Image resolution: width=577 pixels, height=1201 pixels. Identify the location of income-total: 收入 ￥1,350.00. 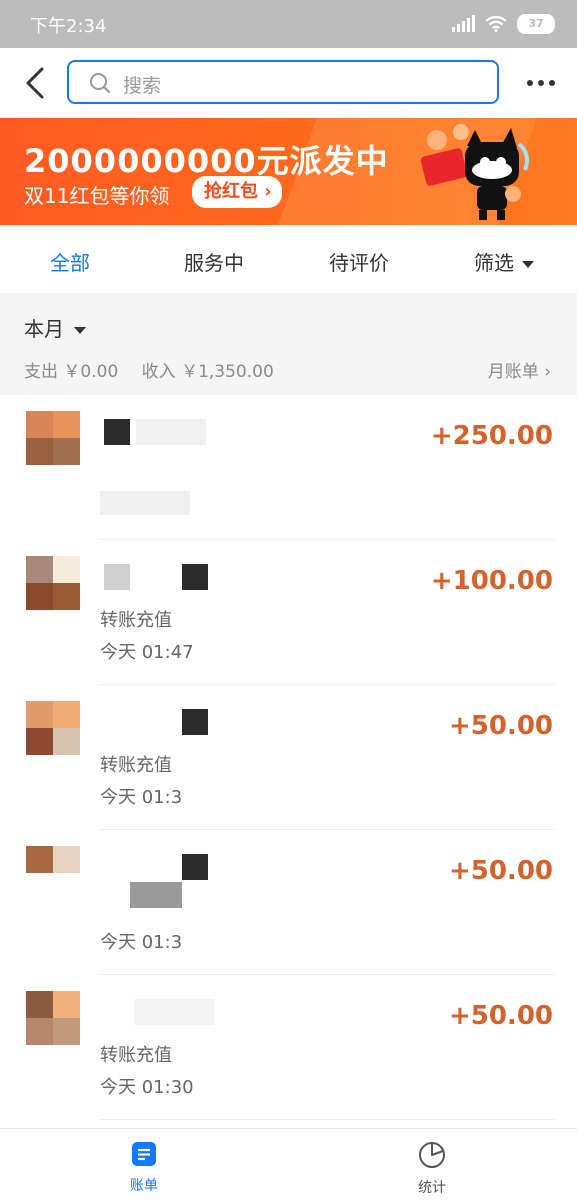
(207, 372).